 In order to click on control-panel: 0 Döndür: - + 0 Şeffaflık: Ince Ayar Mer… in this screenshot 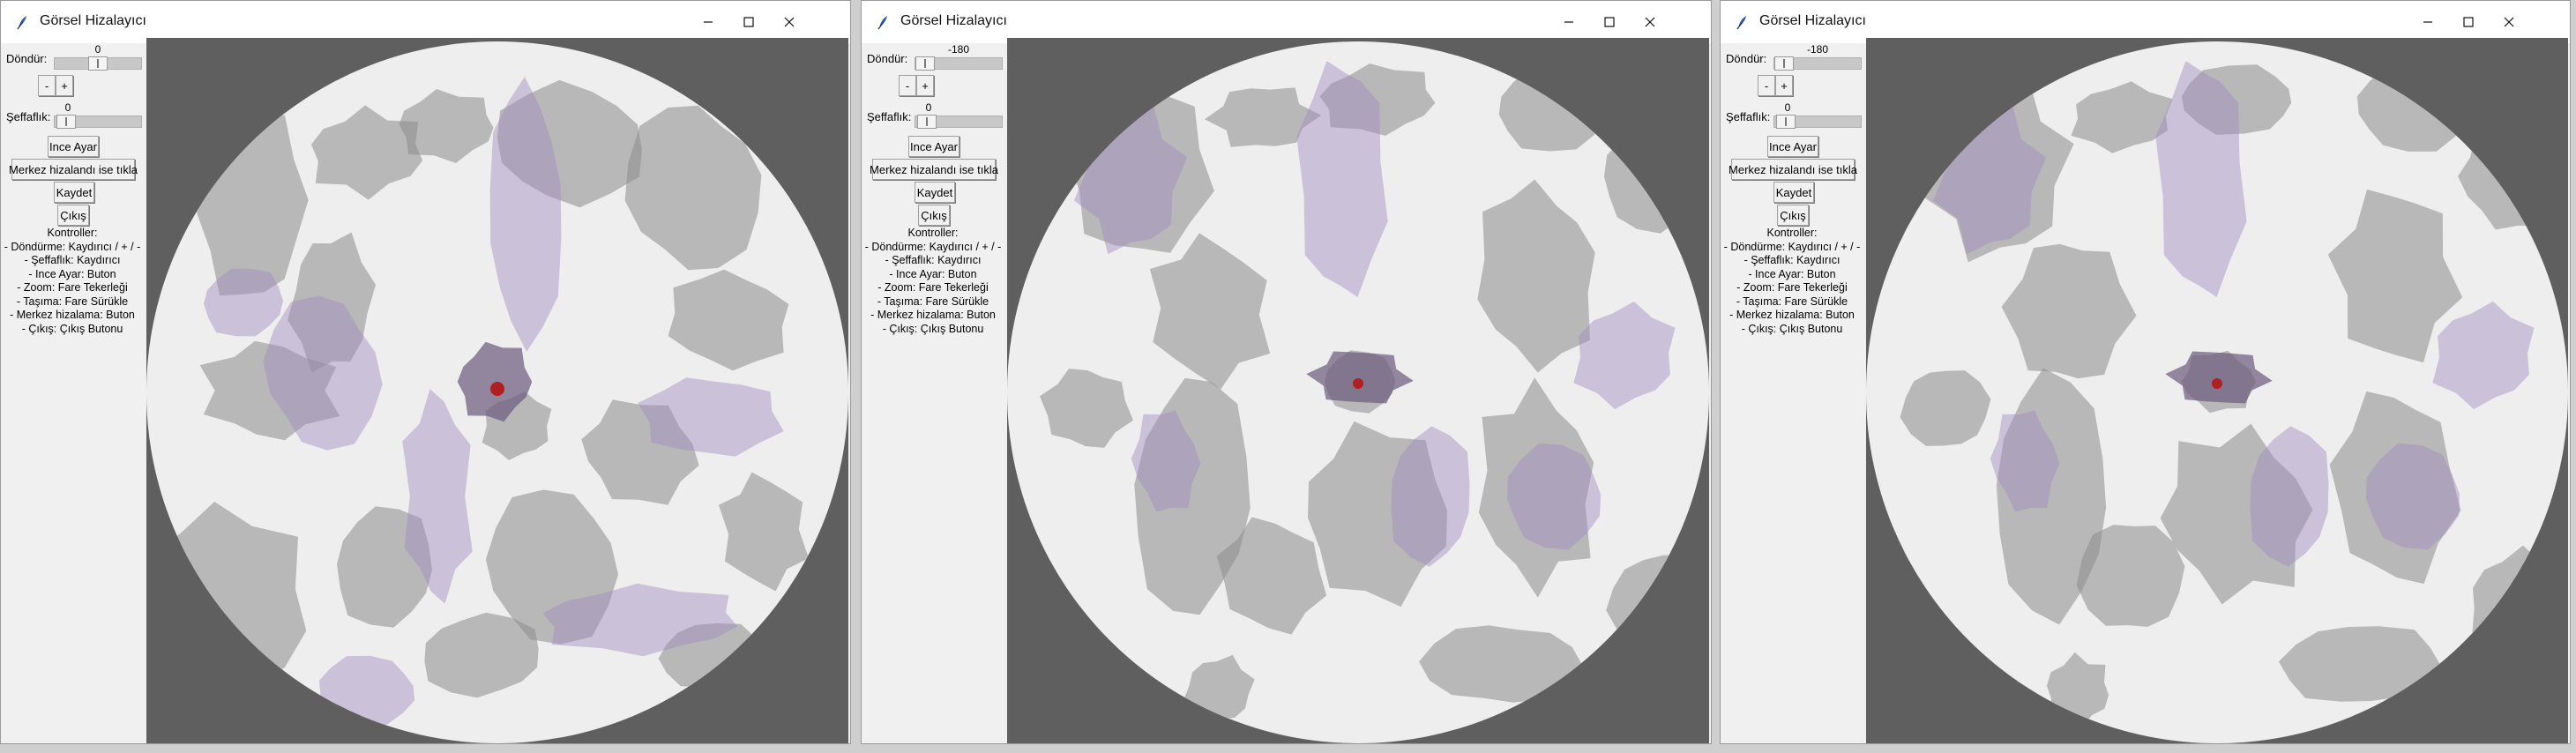, I will do `click(72, 393)`.